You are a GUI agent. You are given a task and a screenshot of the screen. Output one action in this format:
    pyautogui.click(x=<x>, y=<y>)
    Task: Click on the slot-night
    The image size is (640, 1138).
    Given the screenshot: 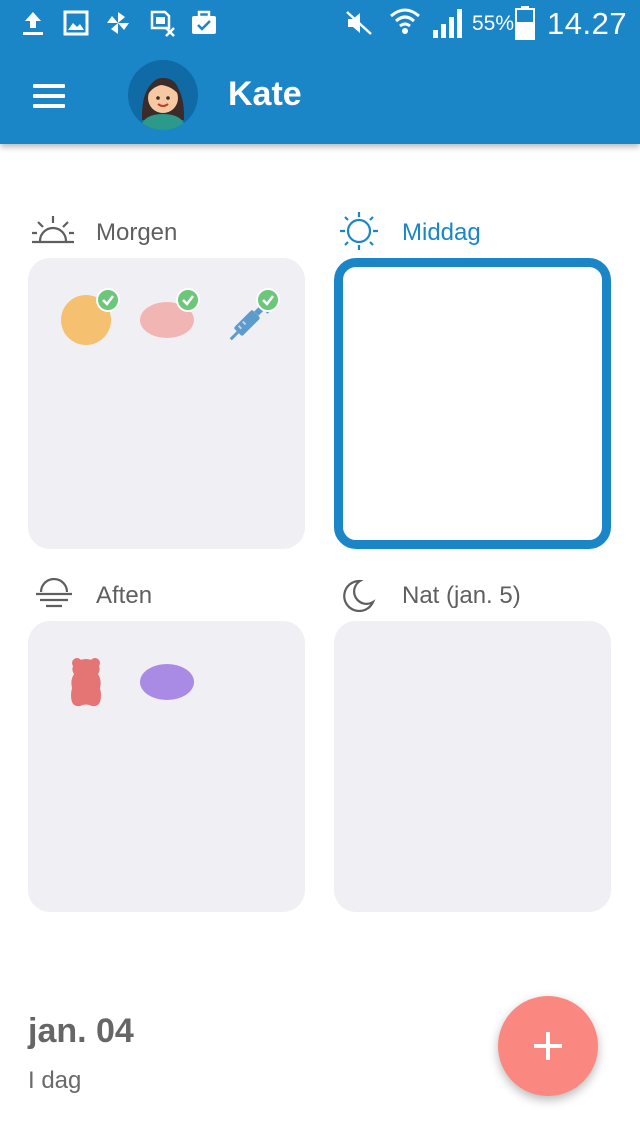 What is the action you would take?
    pyautogui.click(x=472, y=766)
    